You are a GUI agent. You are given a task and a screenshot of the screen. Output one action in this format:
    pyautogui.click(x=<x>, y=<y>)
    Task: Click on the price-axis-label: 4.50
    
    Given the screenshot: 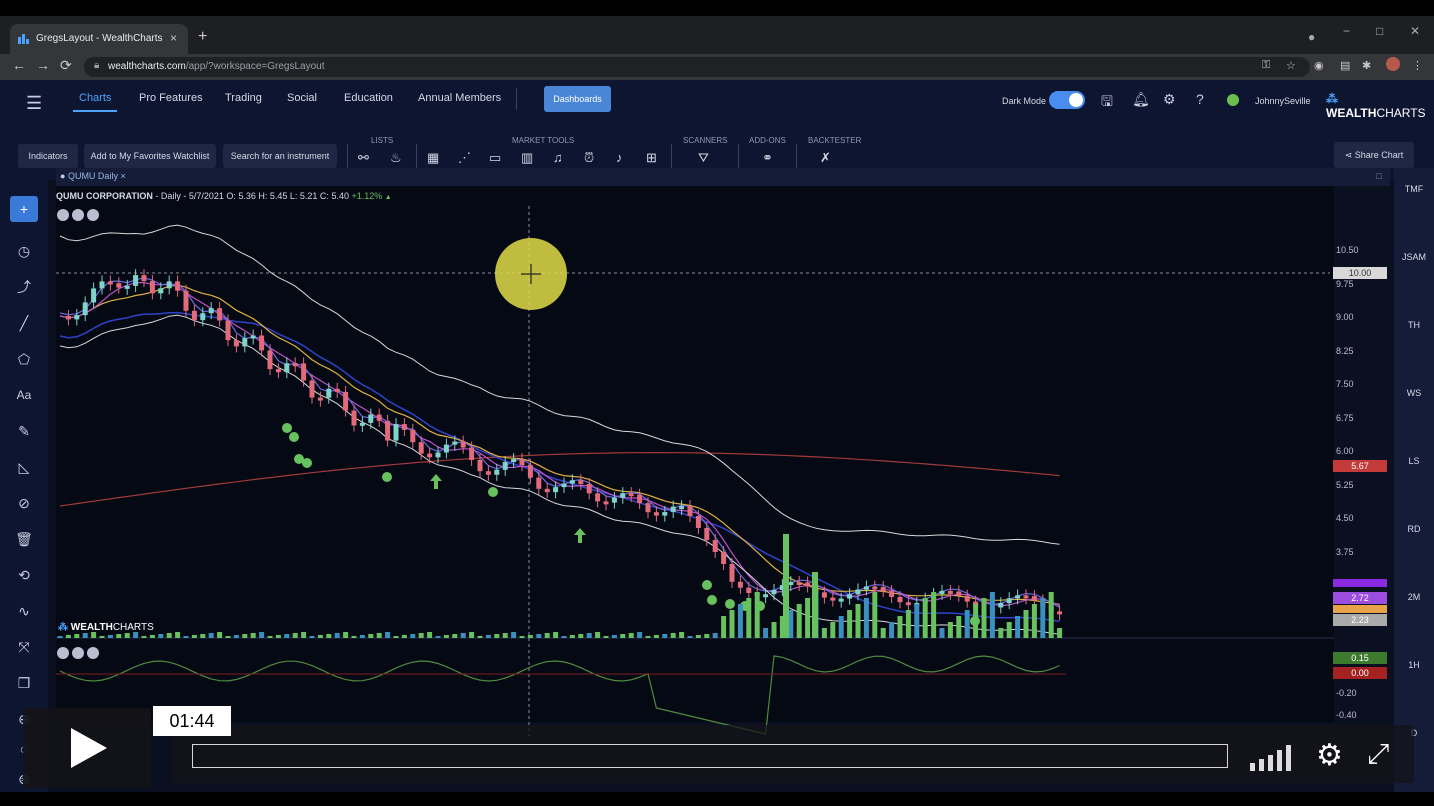 What is the action you would take?
    pyautogui.click(x=1345, y=518)
    